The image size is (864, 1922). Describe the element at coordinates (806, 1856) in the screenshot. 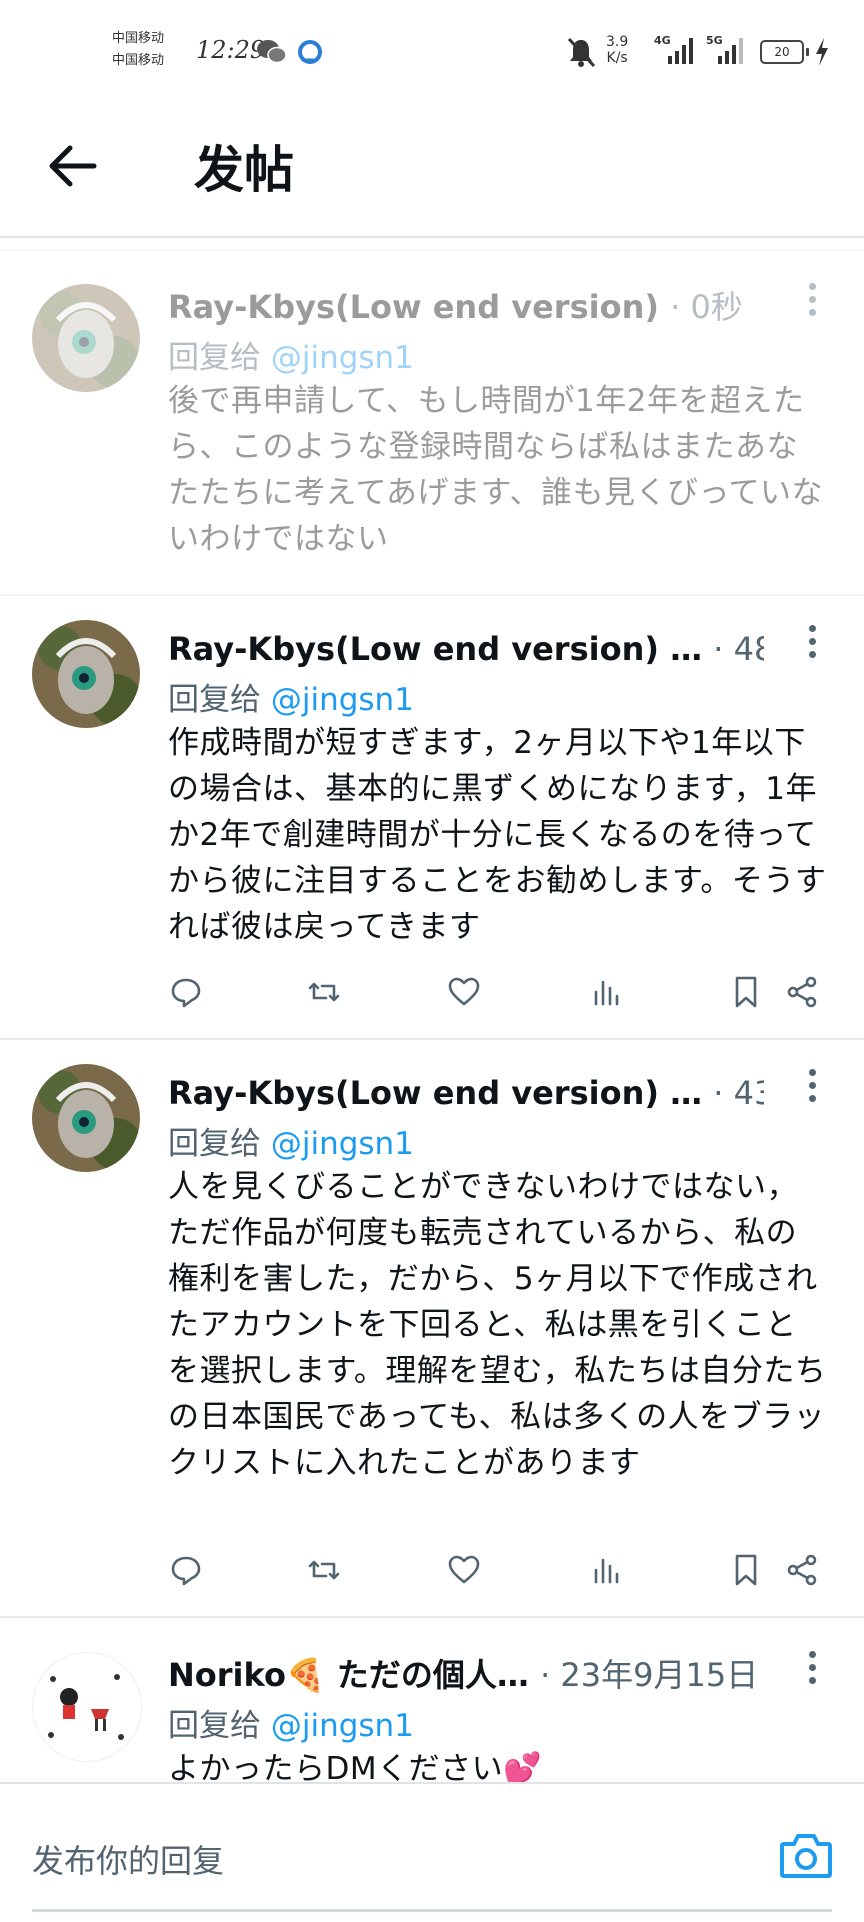

I see `camera-icon` at that location.